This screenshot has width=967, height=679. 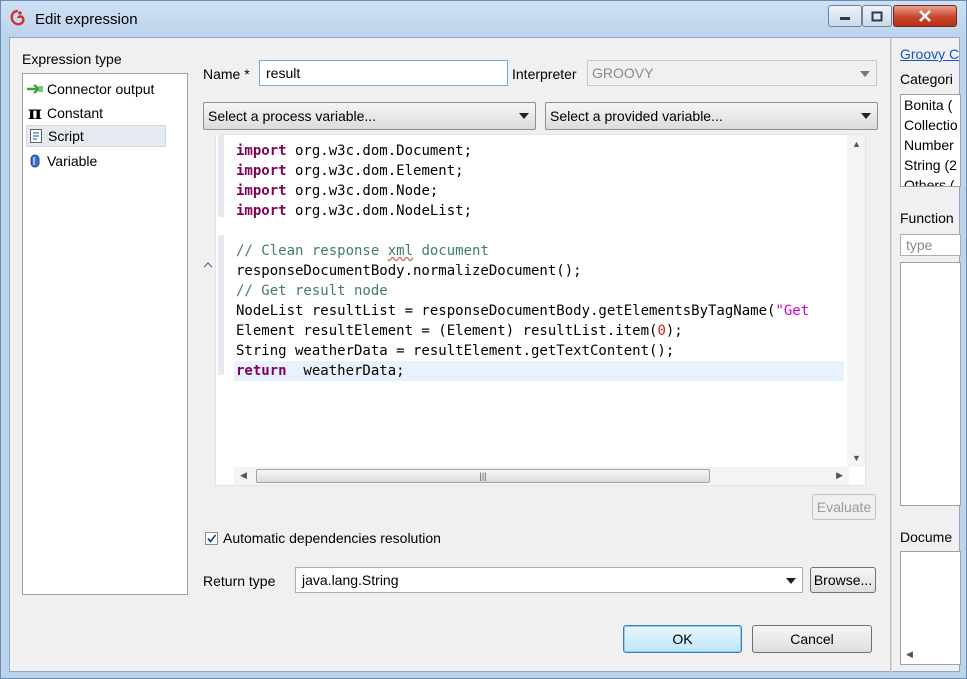 I want to click on ok-button: OK, so click(x=682, y=639).